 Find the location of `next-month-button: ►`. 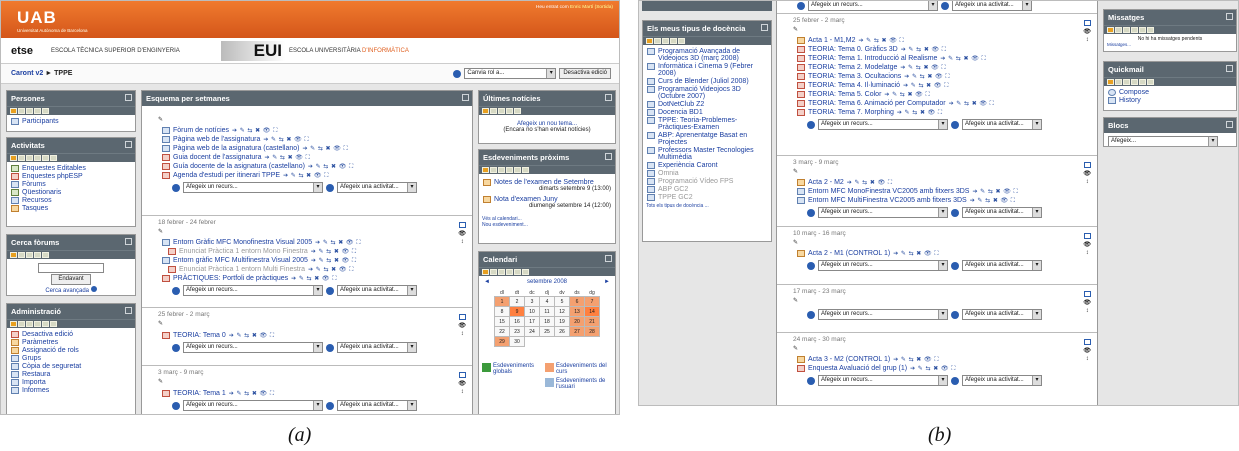

next-month-button: ► is located at coordinates (607, 282).